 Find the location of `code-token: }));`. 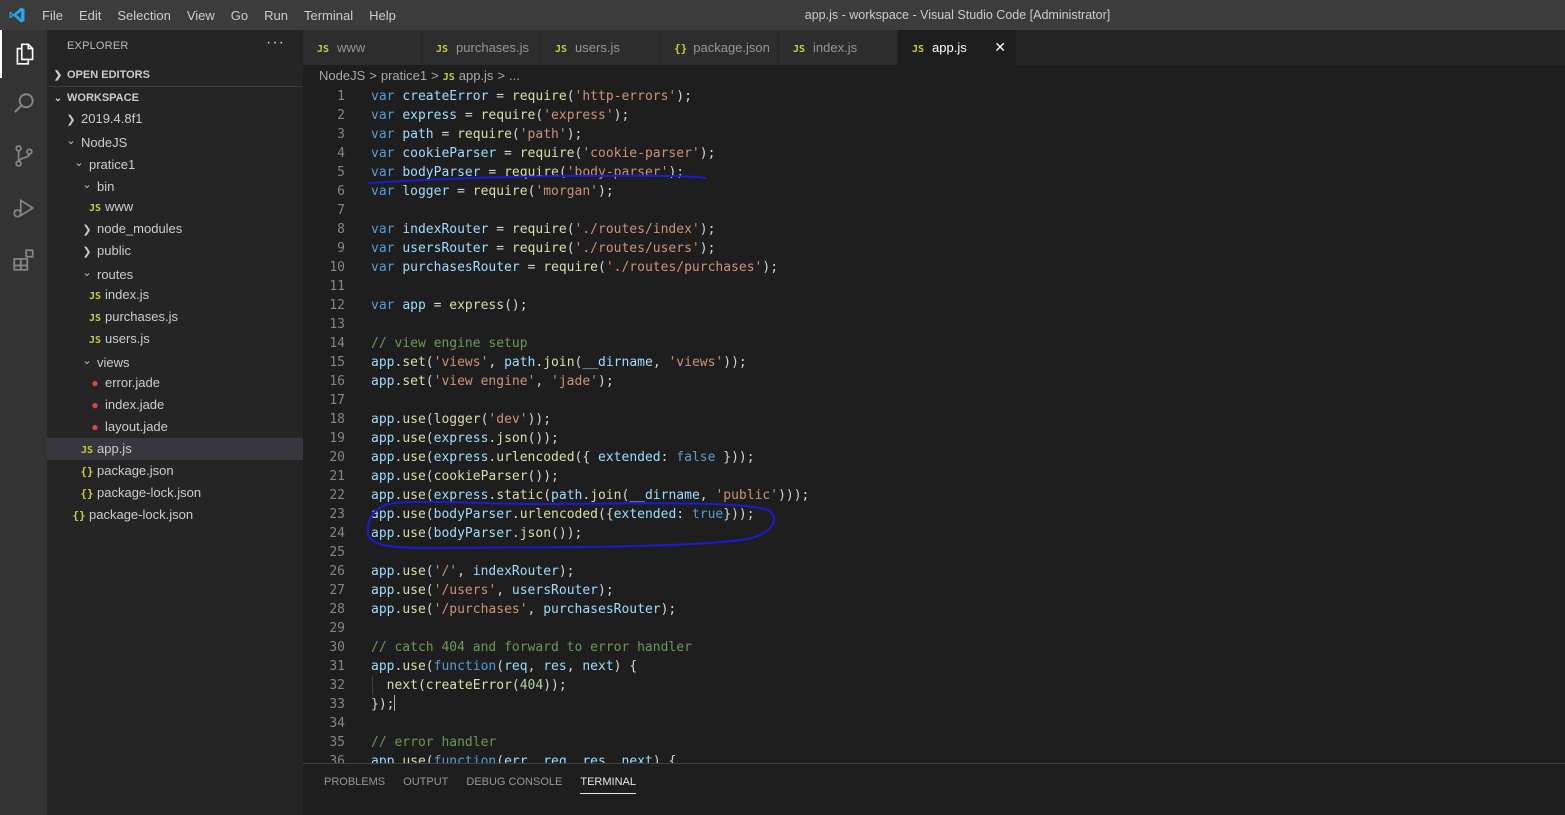

code-token: })); is located at coordinates (735, 457).